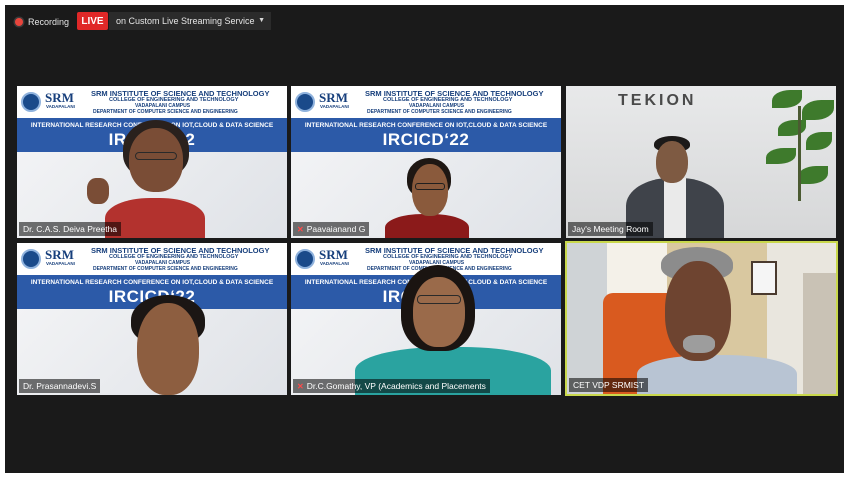 The width and height of the screenshot is (849, 478). I want to click on participant-name: Dr. Prasannadevi.S, so click(60, 386).